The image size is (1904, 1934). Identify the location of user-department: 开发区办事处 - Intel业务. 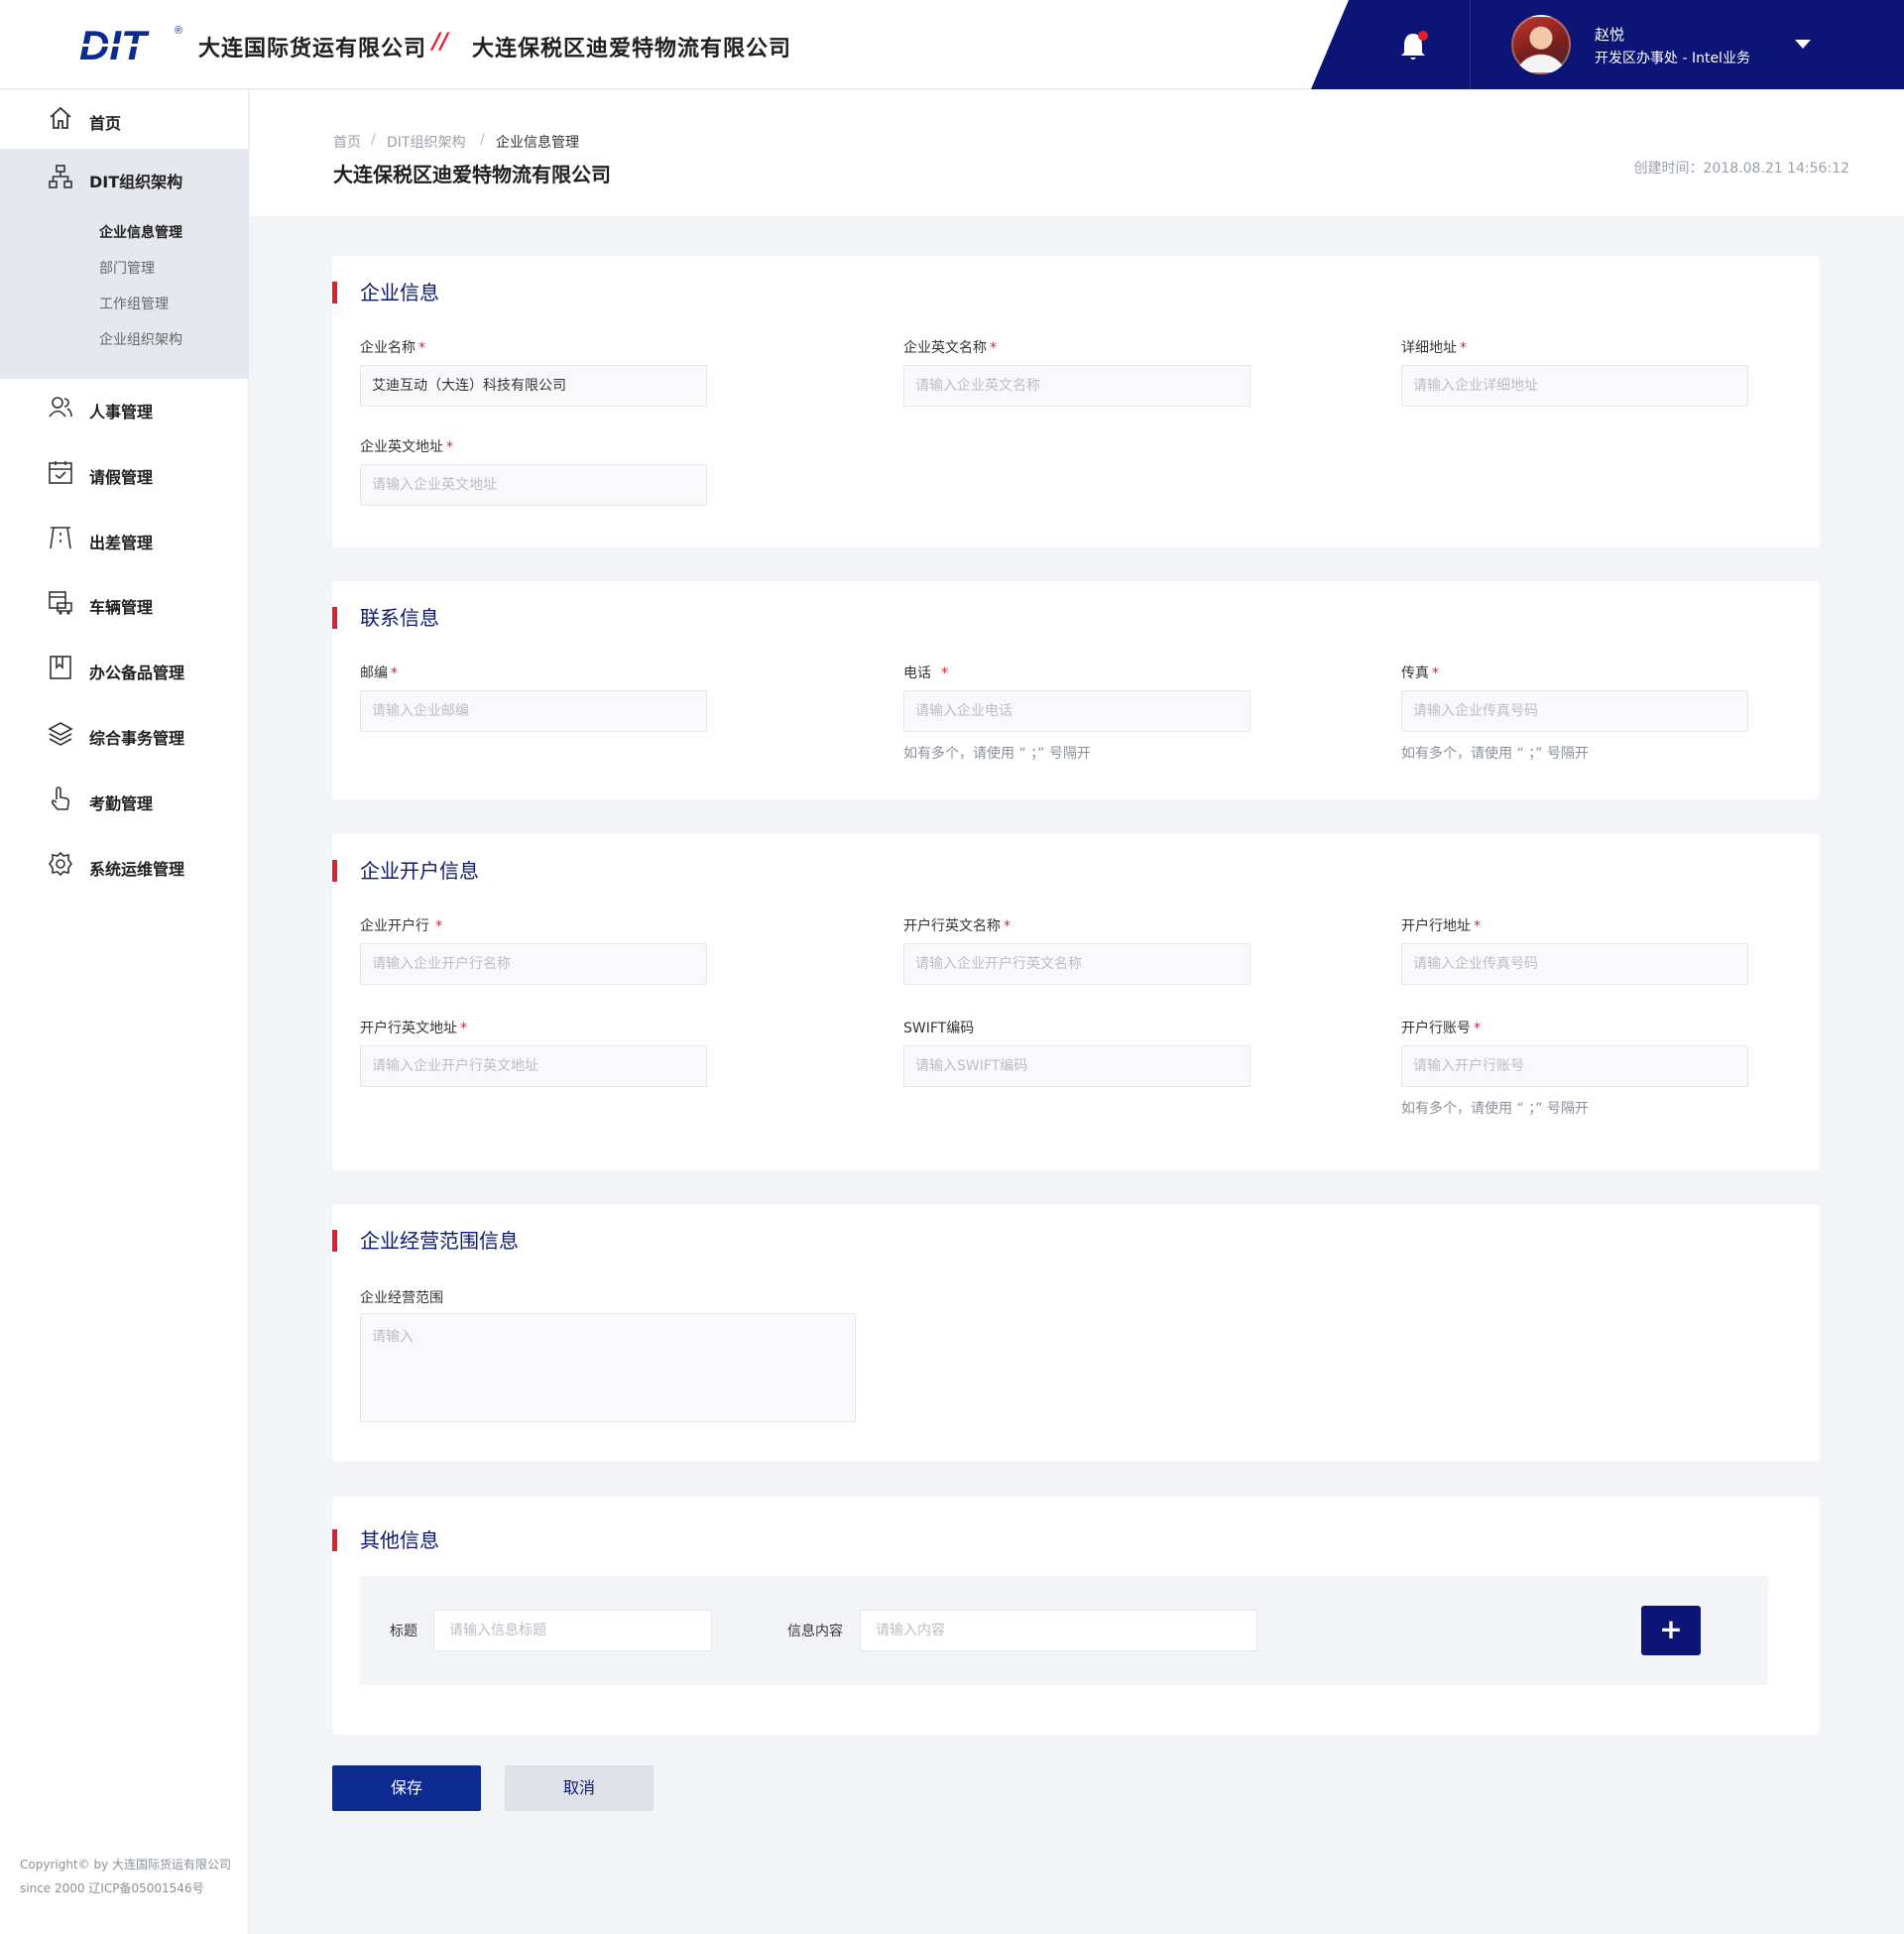
(1672, 57).